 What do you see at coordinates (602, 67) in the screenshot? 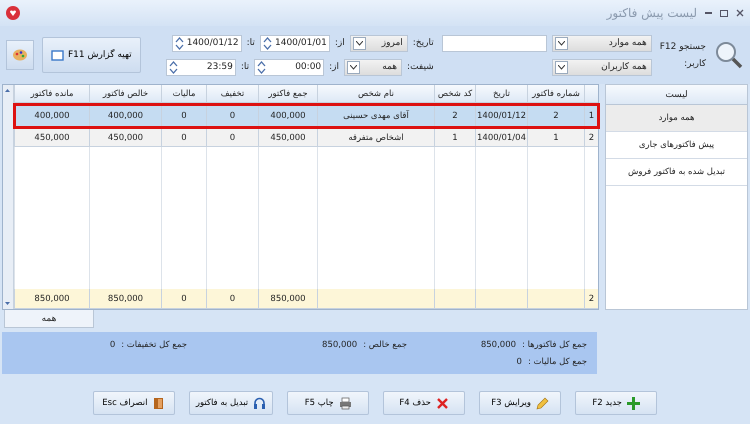
I see `user-dropdown: همه کاربران` at bounding box center [602, 67].